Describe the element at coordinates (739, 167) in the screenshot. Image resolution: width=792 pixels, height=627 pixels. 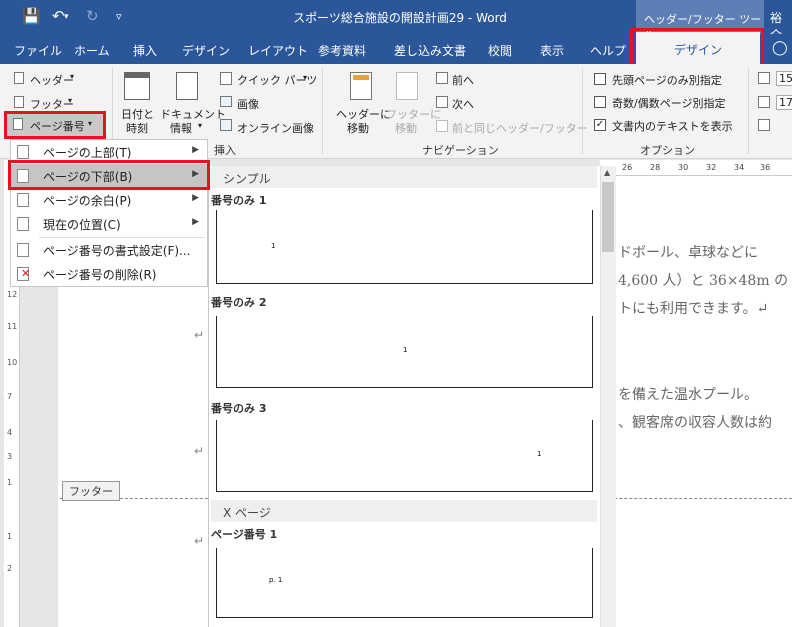
I see `h-ruler-tick: 34` at that location.